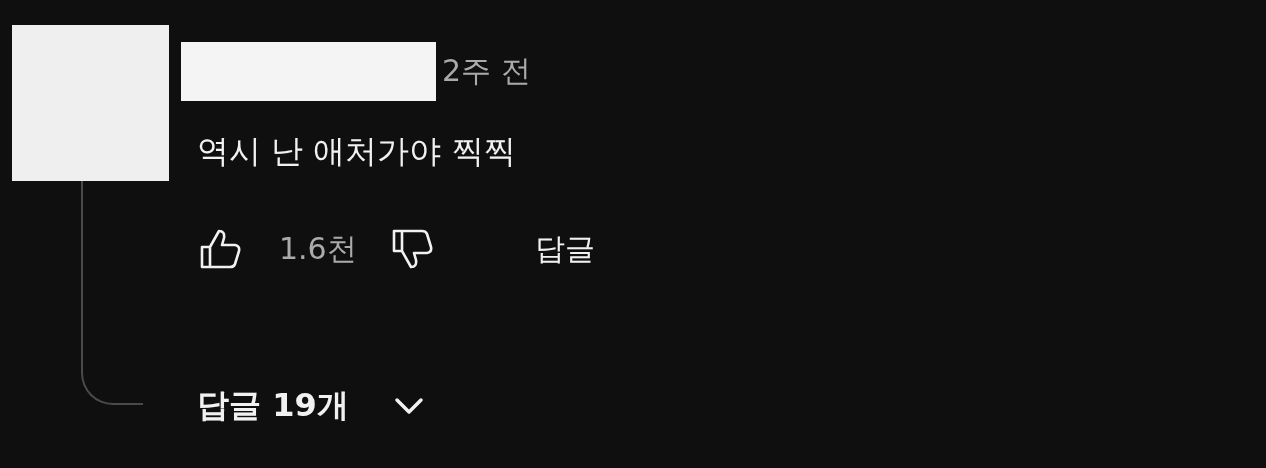 The height and width of the screenshot is (468, 1266). What do you see at coordinates (486, 71) in the screenshot?
I see `comment-time: 2주 전` at bounding box center [486, 71].